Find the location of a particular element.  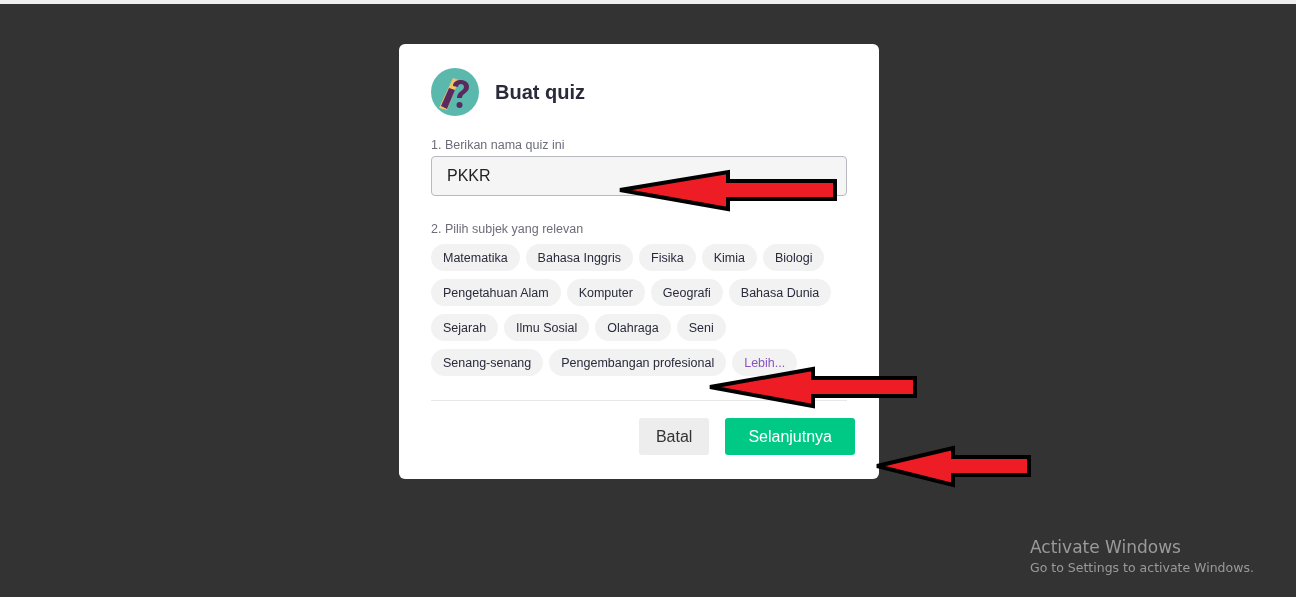

field-label: 1. Berikan nama quiz ini is located at coordinates (498, 145).